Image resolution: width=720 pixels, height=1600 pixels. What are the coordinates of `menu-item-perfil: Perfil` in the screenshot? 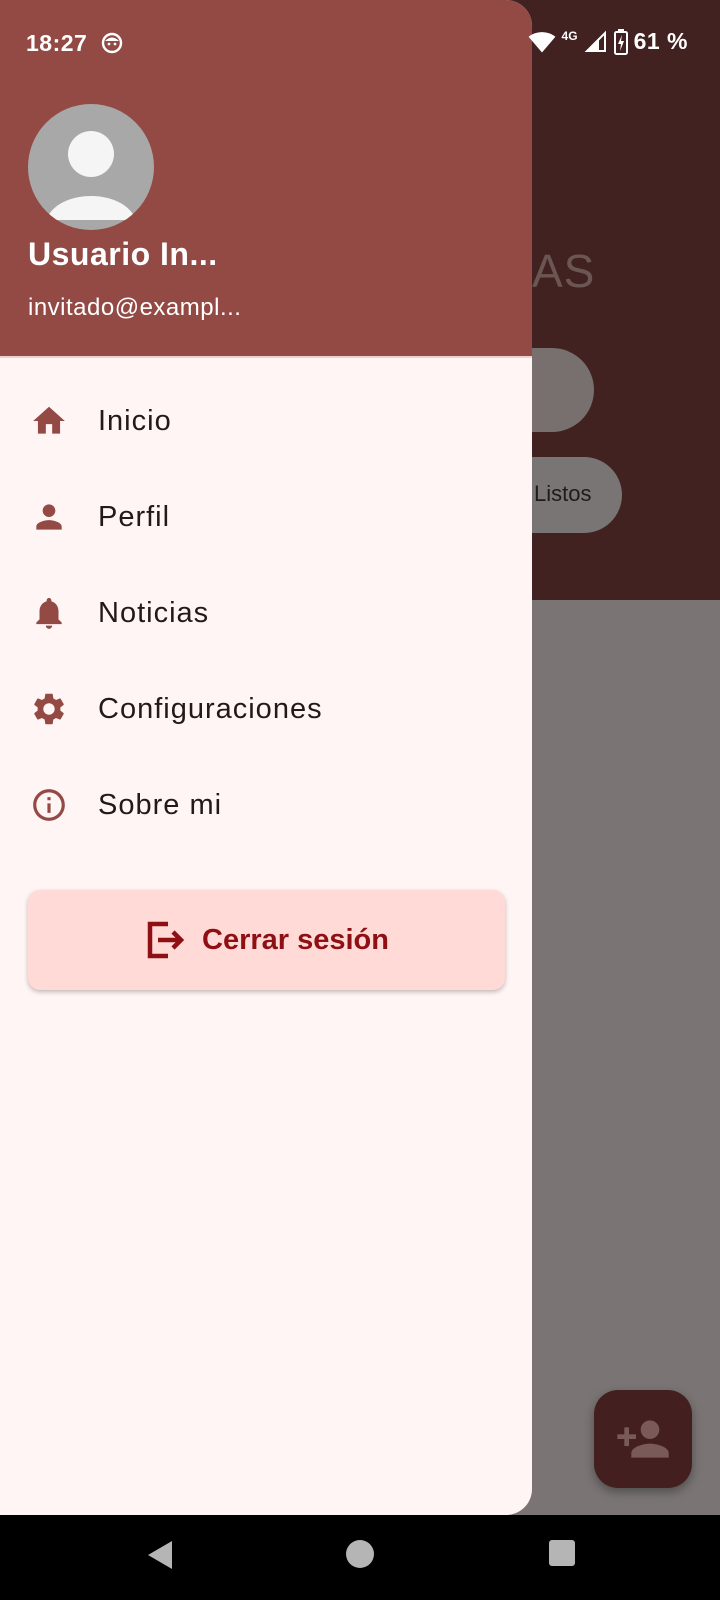 It's located at (266, 517).